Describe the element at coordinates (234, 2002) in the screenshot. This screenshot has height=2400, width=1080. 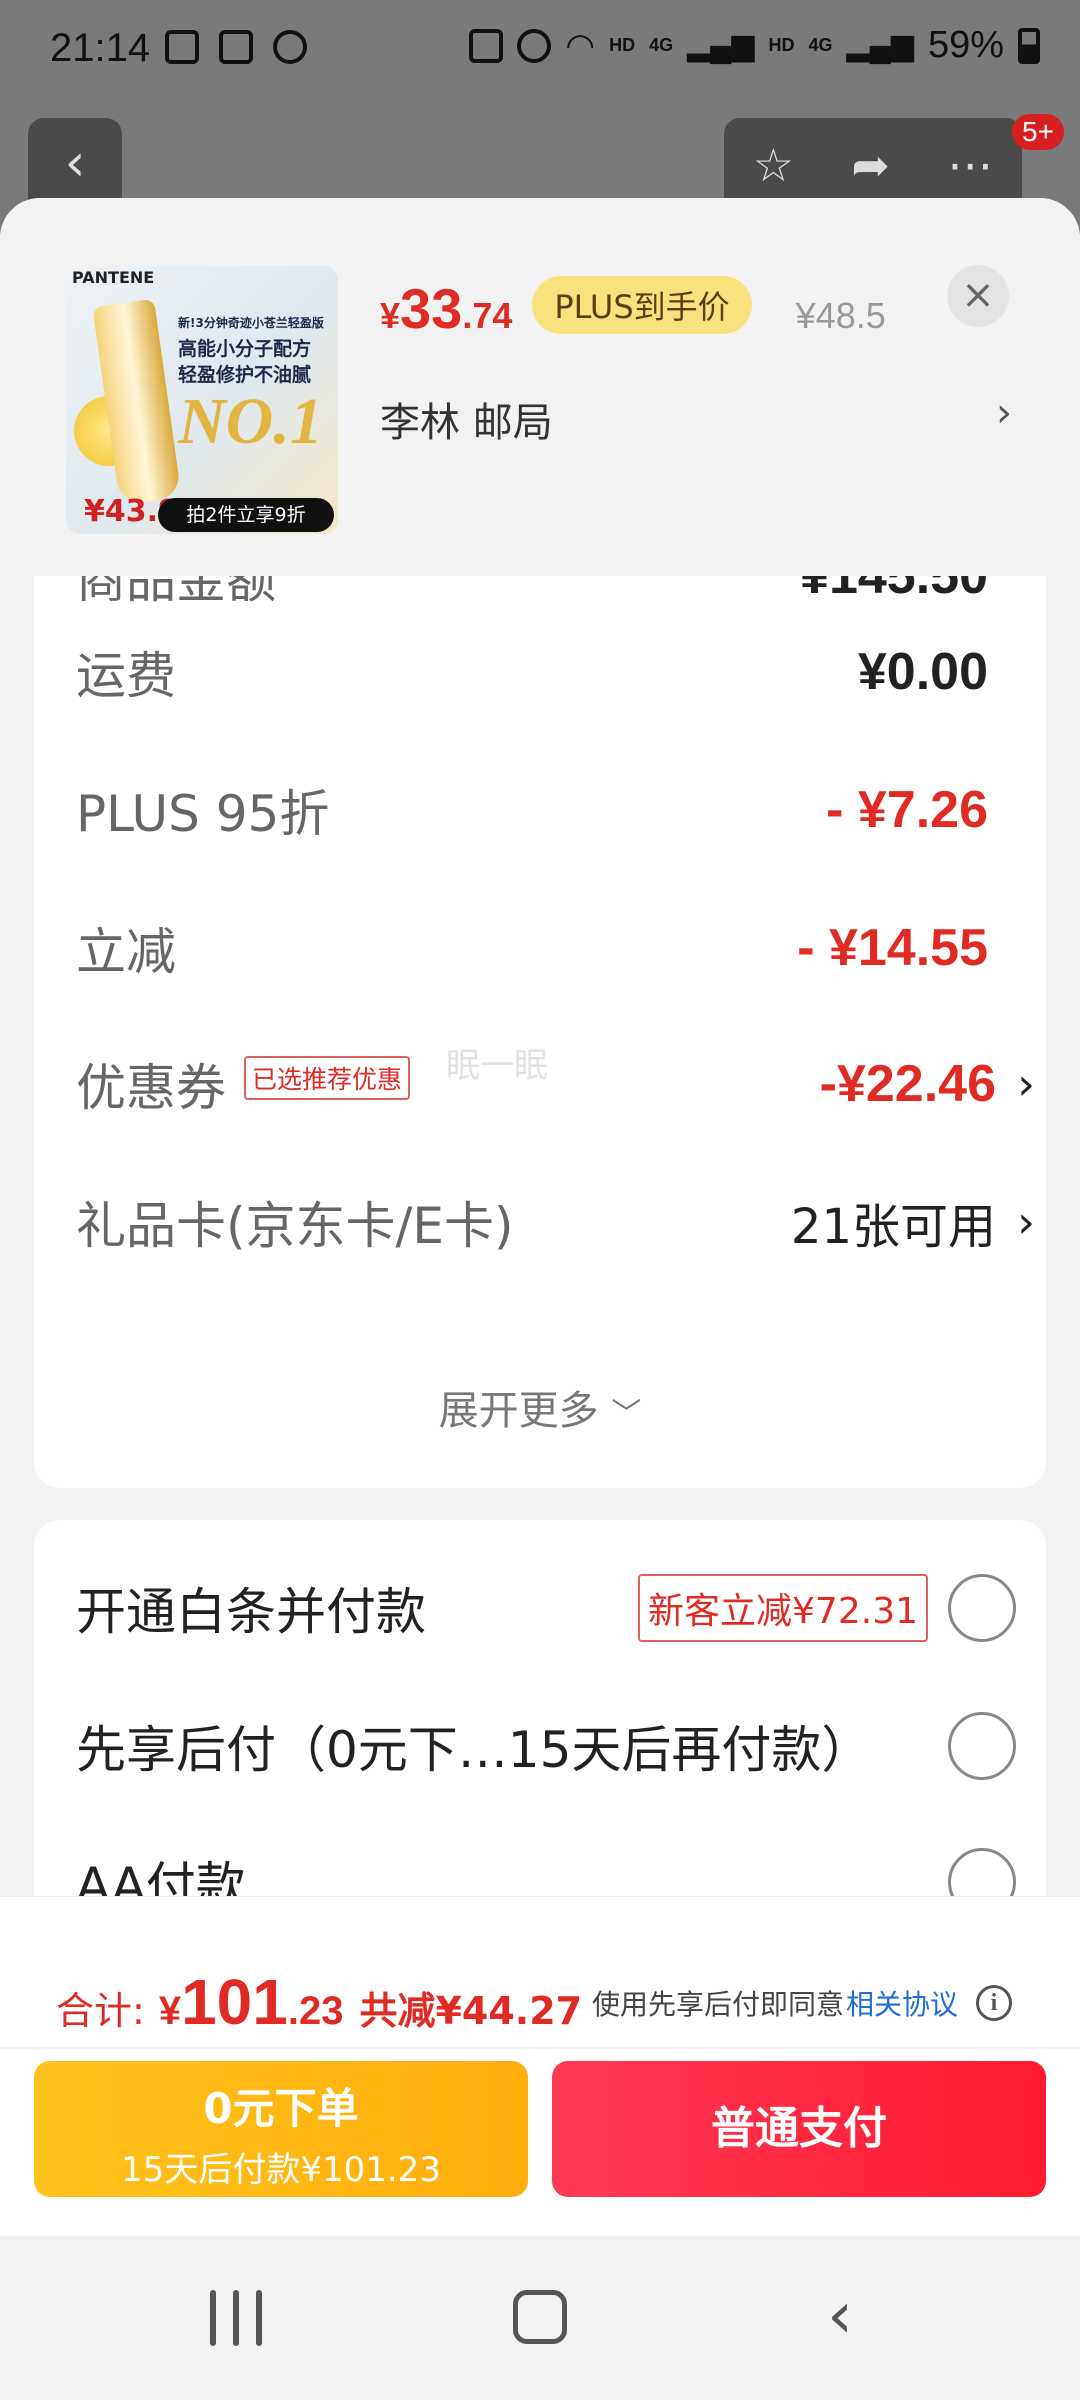
I see `total-int: 101` at that location.